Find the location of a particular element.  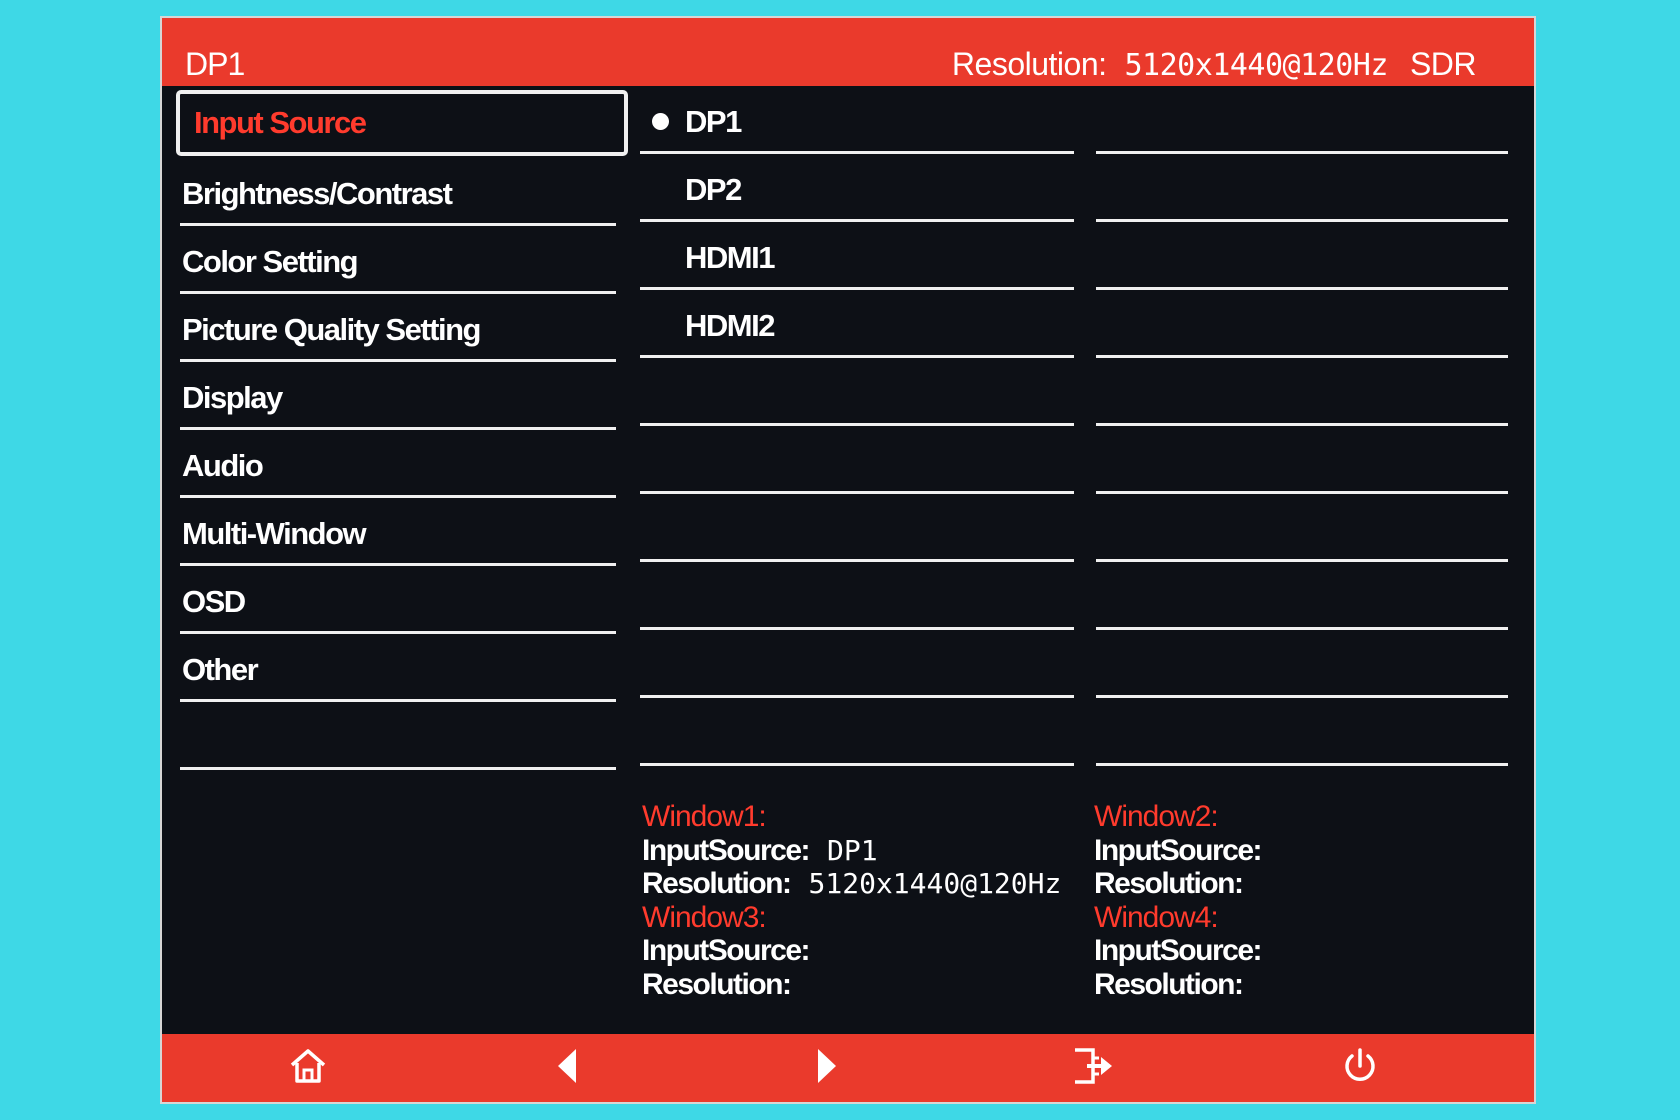

menu-item-label: Multi-Window is located at coordinates (274, 533).